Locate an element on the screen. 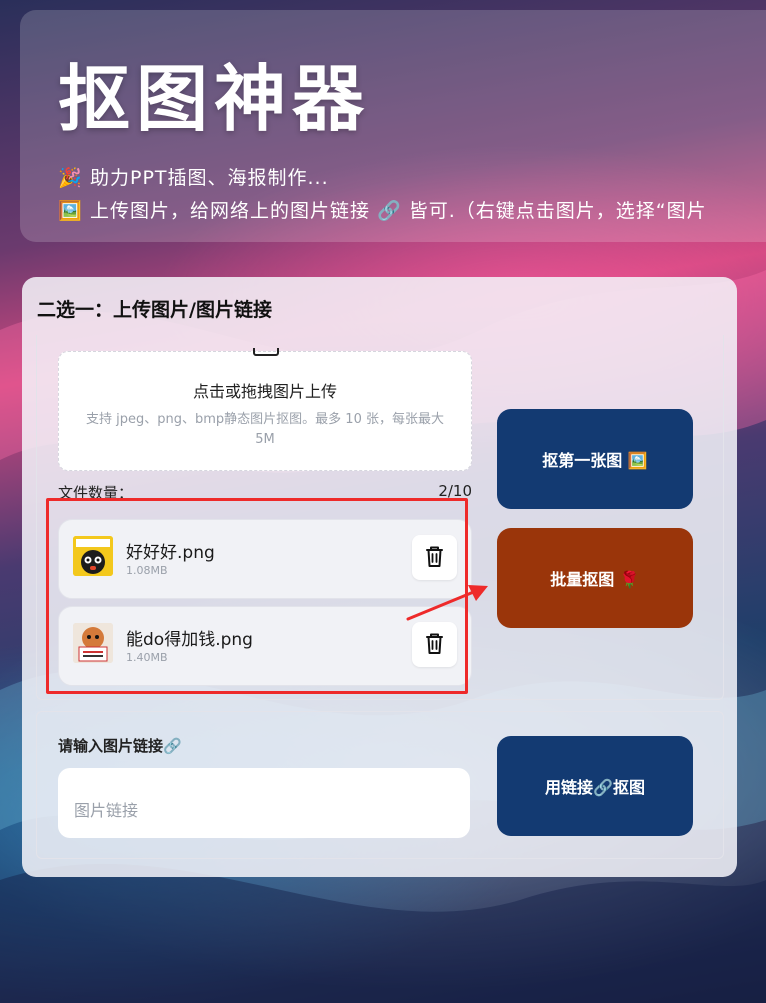 This screenshot has width=766, height=1003. dropzone-main-text: 点击或拖拽图片上传 is located at coordinates (264, 391).